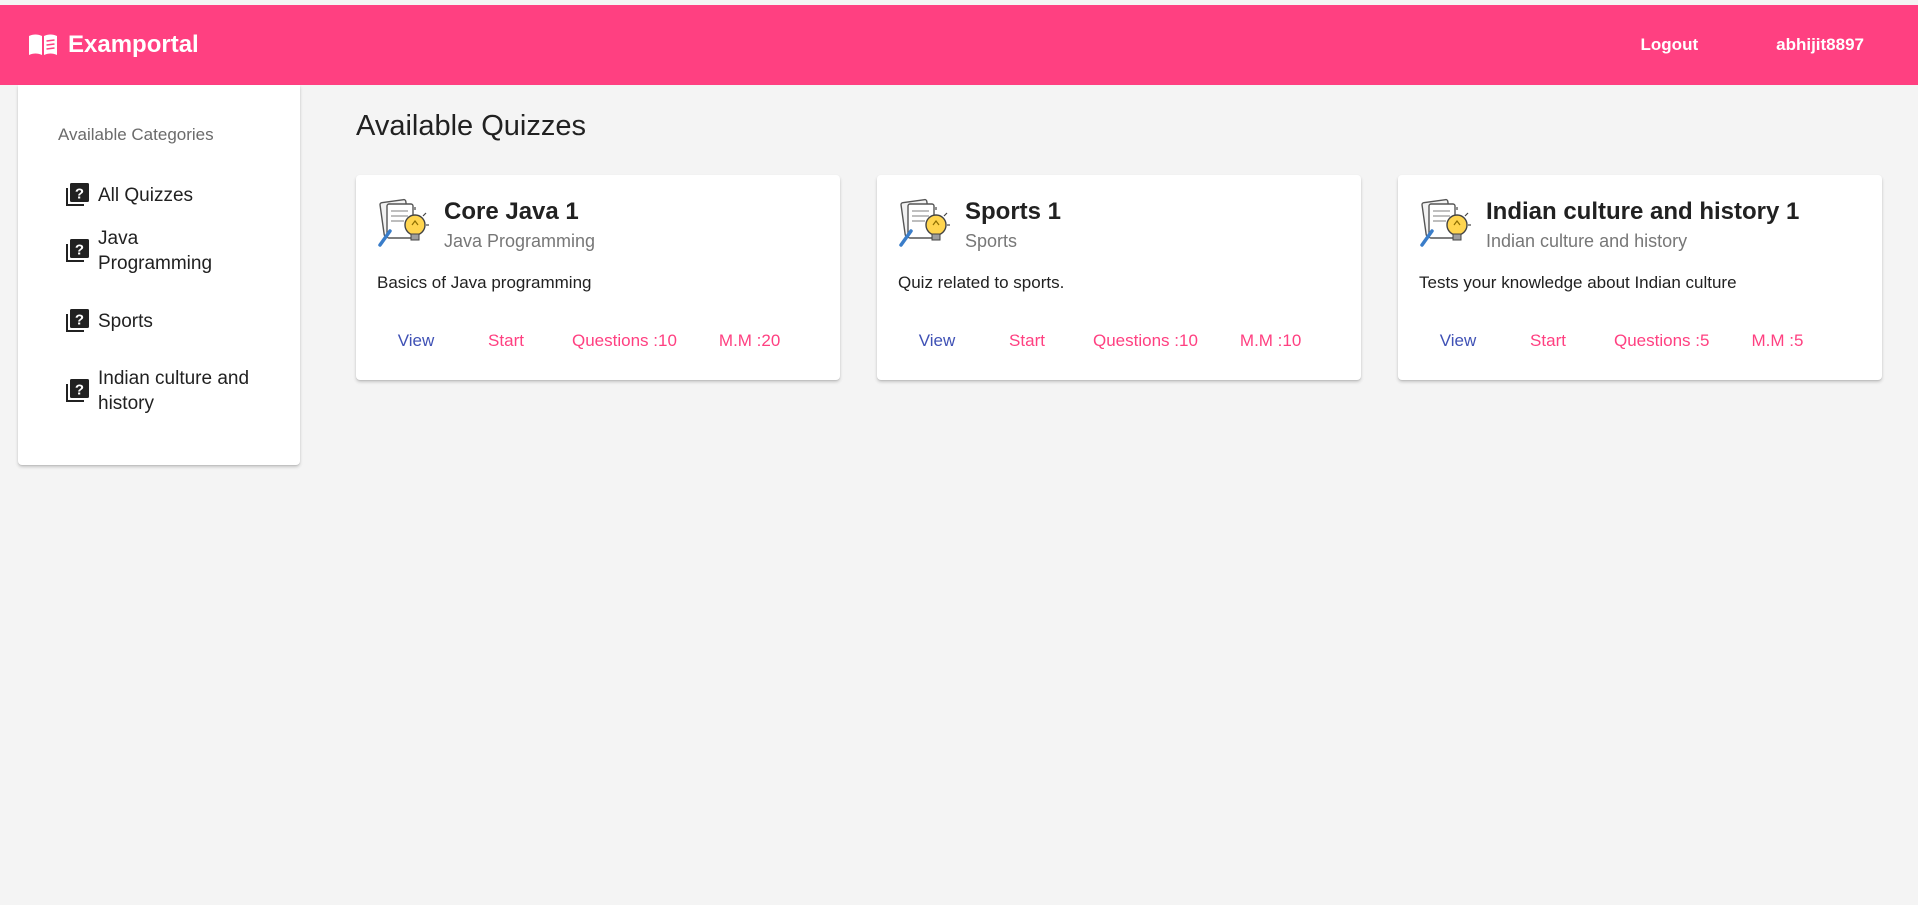  I want to click on sidebar-item-indian-culture: ? Indian culture and history, so click(159, 391).